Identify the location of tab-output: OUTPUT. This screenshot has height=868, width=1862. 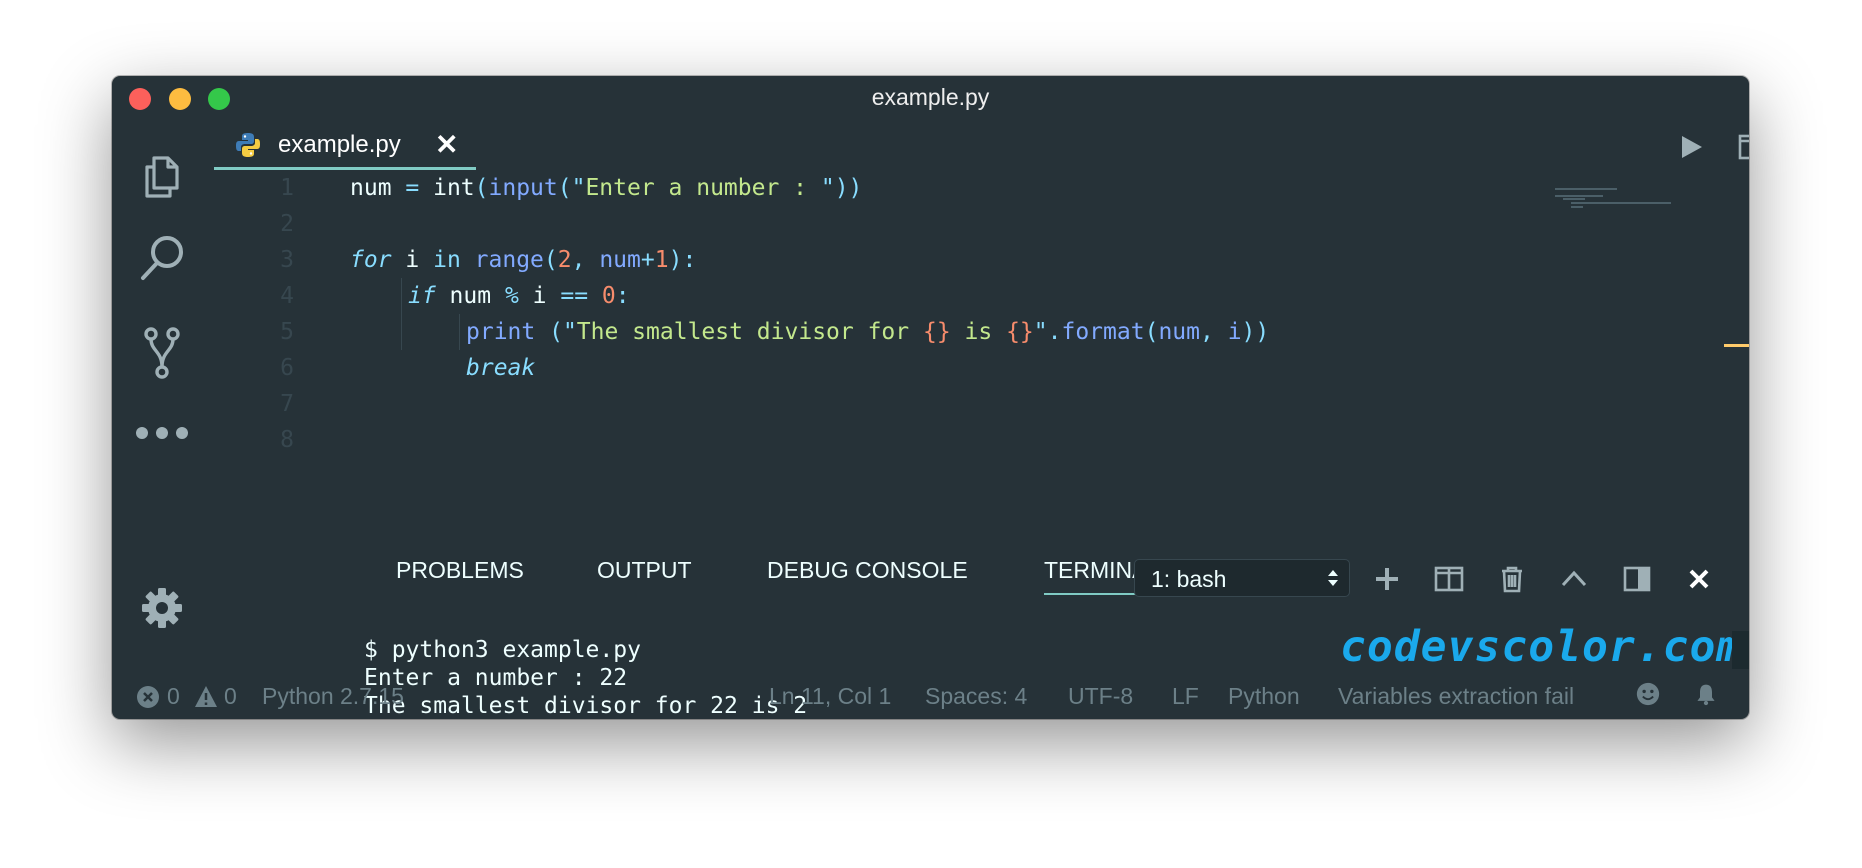
(644, 575).